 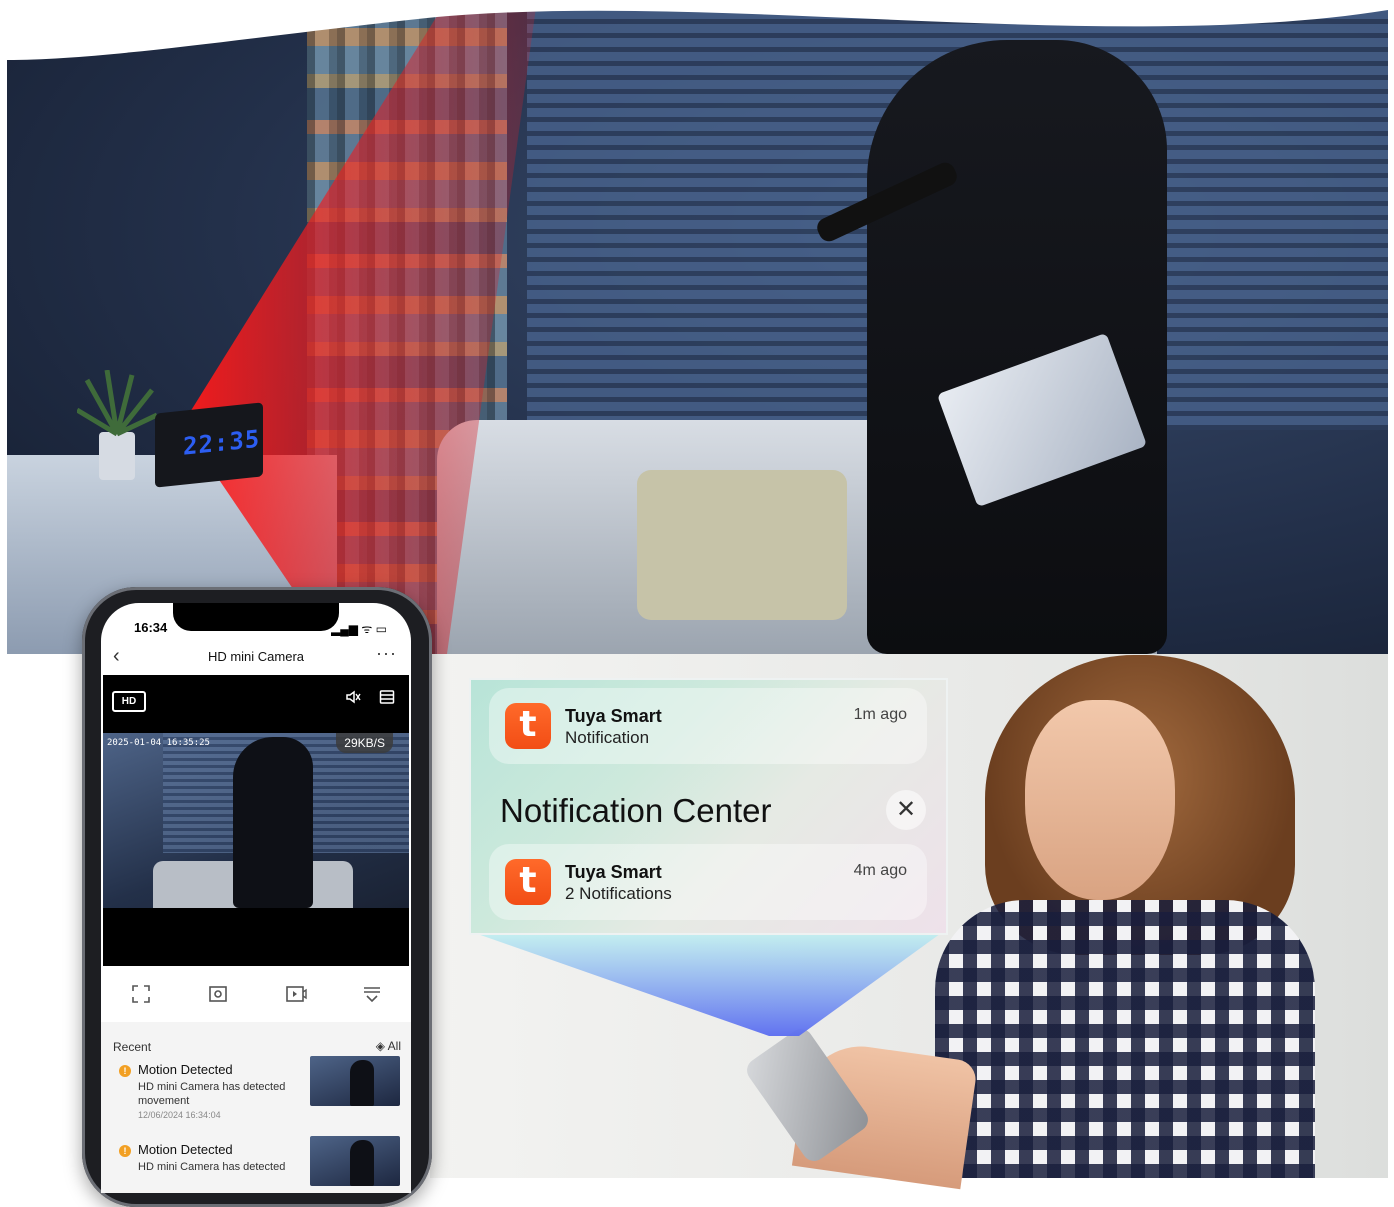 What do you see at coordinates (887, 202) in the screenshot?
I see `flashlight-icon` at bounding box center [887, 202].